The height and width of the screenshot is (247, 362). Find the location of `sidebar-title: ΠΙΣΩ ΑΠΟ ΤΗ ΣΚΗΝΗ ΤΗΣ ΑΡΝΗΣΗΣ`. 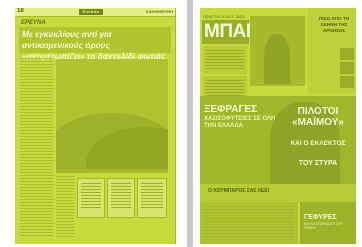

sidebar-title: ΠΙΣΩ ΑΠΟ ΤΗ ΣΚΗΝΗ ΤΗΣ ΑΡΝΗΣΗΣ is located at coordinates (334, 24).